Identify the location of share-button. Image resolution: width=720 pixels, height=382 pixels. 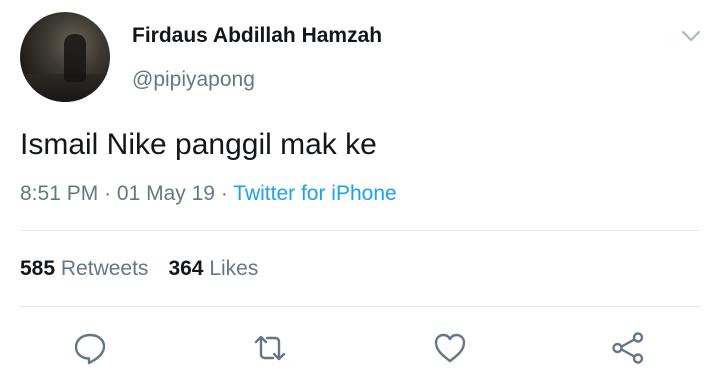
(628, 348).